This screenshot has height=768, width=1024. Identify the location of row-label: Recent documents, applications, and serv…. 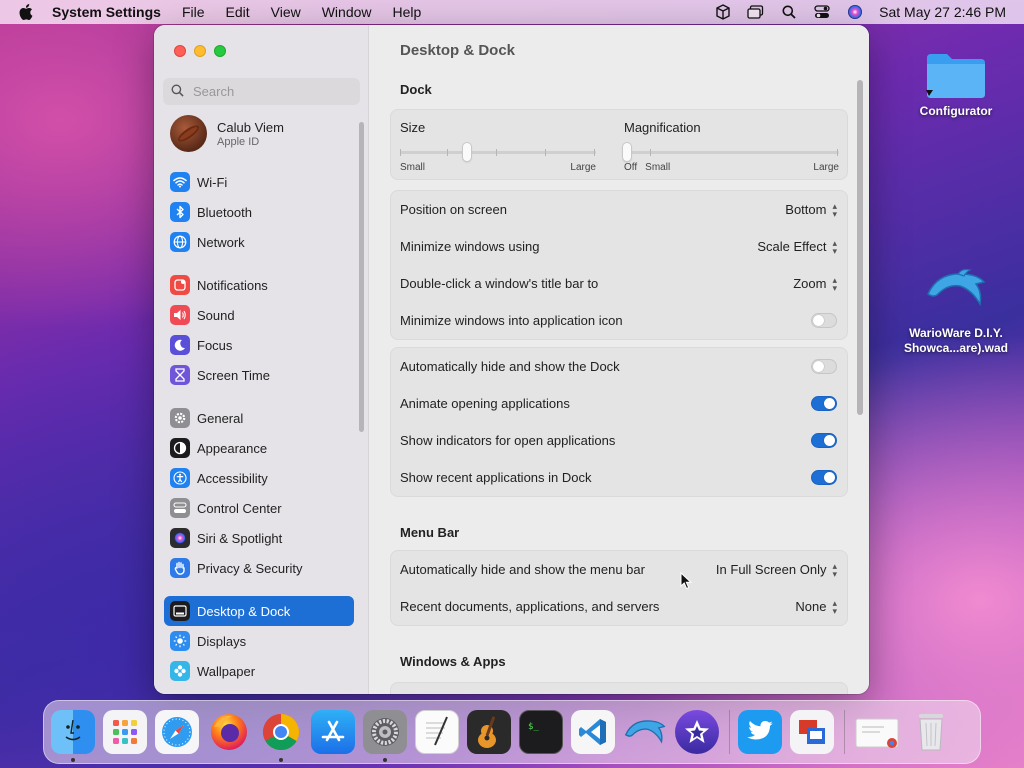
(530, 606).